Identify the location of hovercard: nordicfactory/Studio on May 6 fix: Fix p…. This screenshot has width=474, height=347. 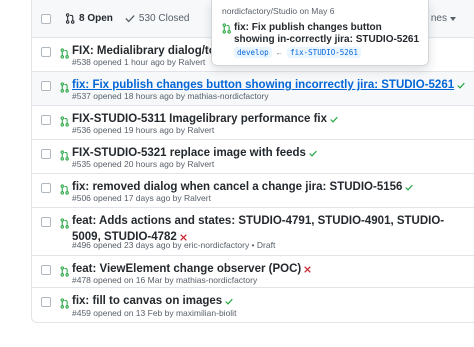
(320, 33).